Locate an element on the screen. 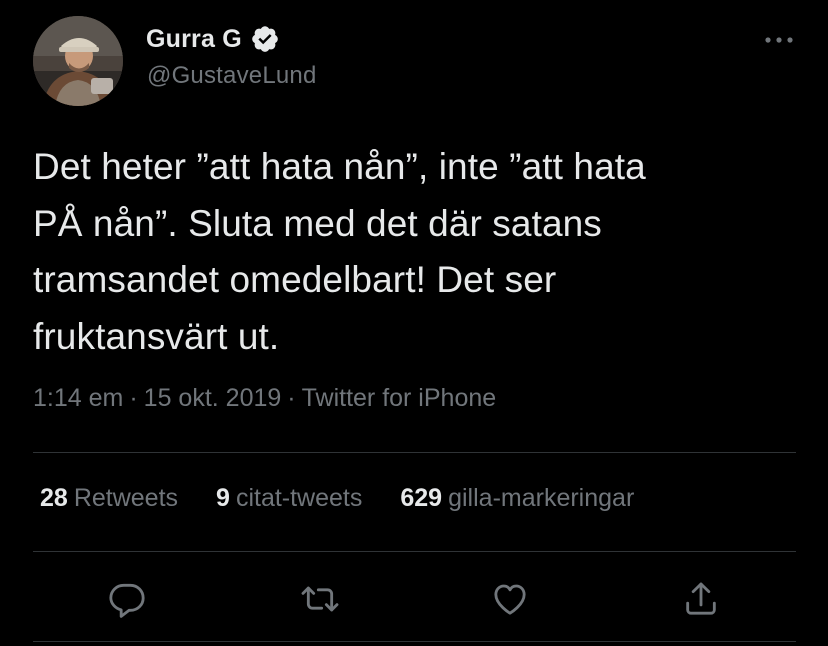  author-name-row: Gurra G is located at coordinates (213, 39).